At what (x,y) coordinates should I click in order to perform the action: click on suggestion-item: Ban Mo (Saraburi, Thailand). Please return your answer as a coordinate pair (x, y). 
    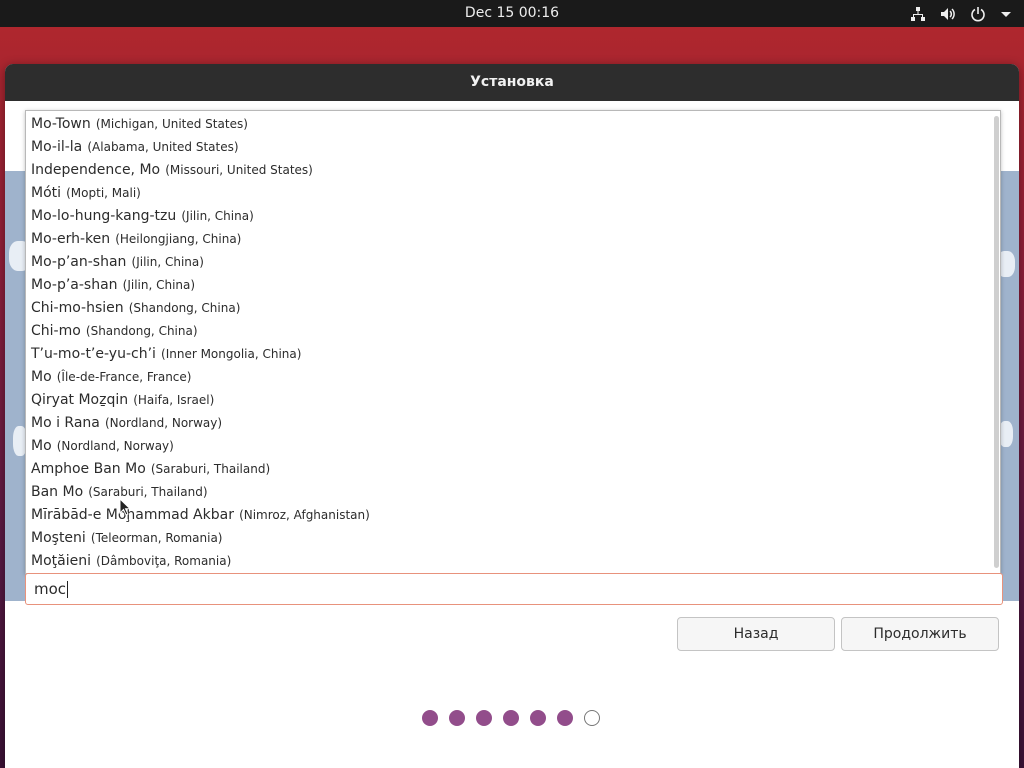
    Looking at the image, I should click on (513, 490).